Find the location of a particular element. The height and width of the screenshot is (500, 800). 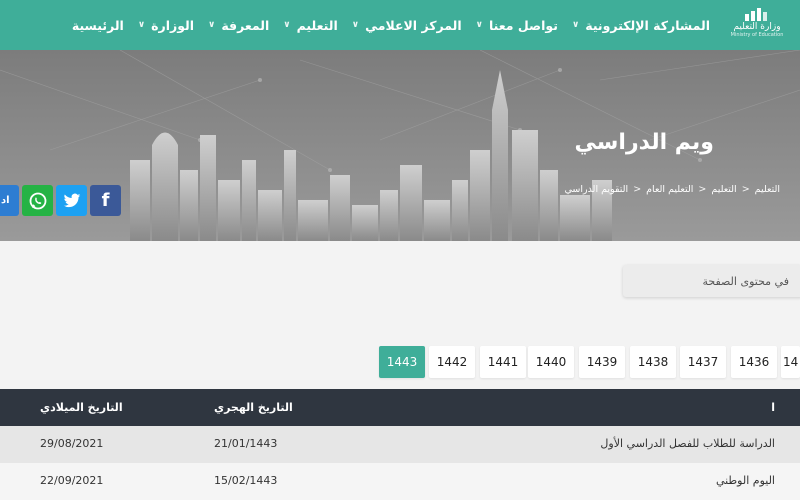

logo-text: وزارة التعليم is located at coordinates (757, 27).